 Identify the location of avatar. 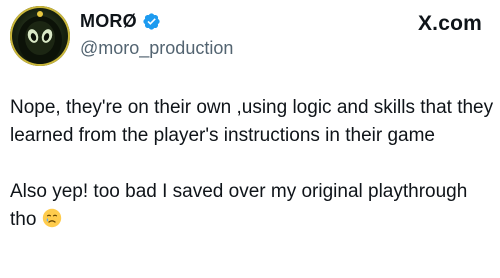
(40, 36).